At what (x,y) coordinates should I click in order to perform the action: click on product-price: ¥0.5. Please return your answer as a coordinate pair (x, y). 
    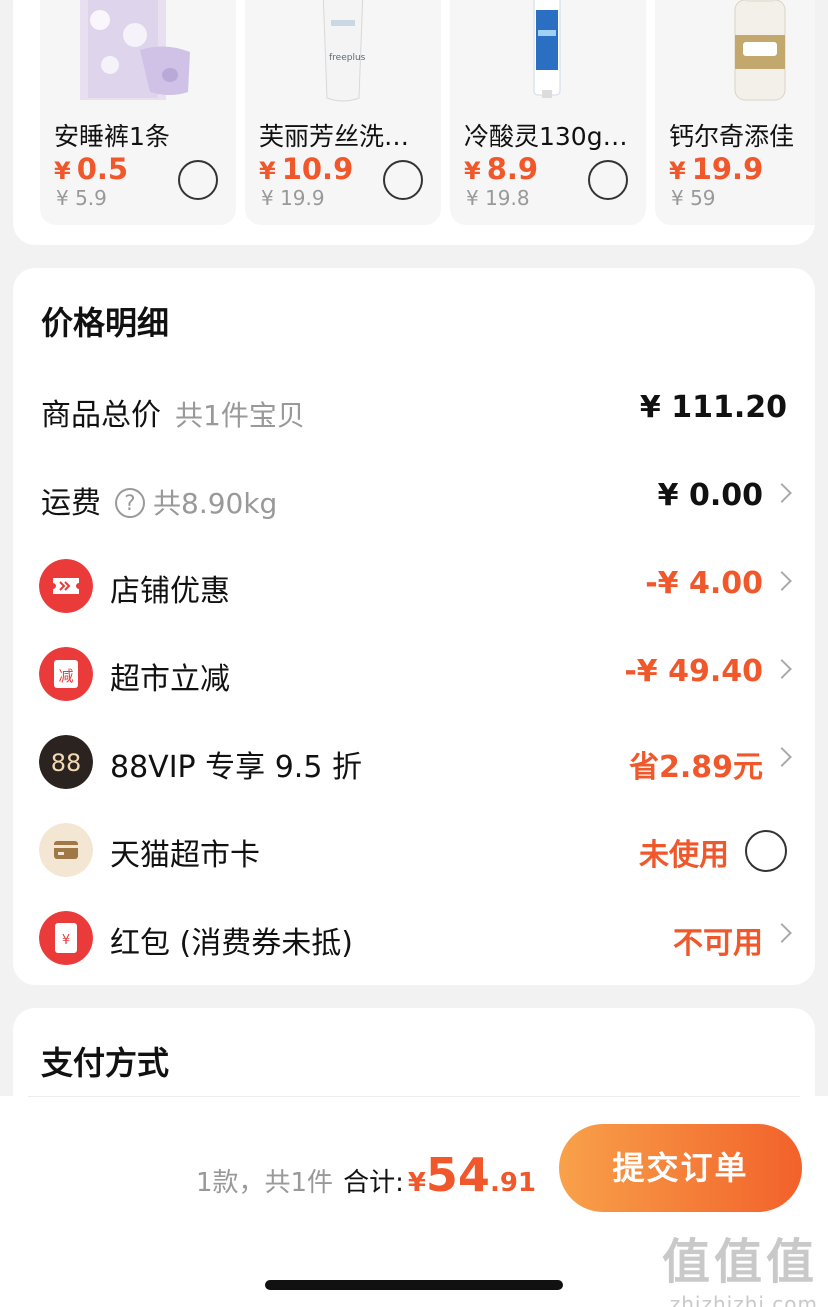
    Looking at the image, I should click on (91, 169).